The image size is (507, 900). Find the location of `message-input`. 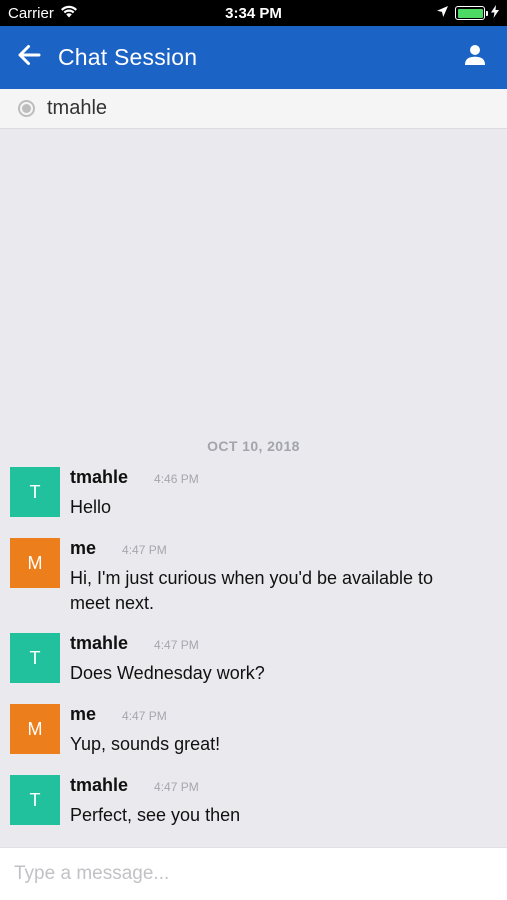

message-input is located at coordinates (253, 874).